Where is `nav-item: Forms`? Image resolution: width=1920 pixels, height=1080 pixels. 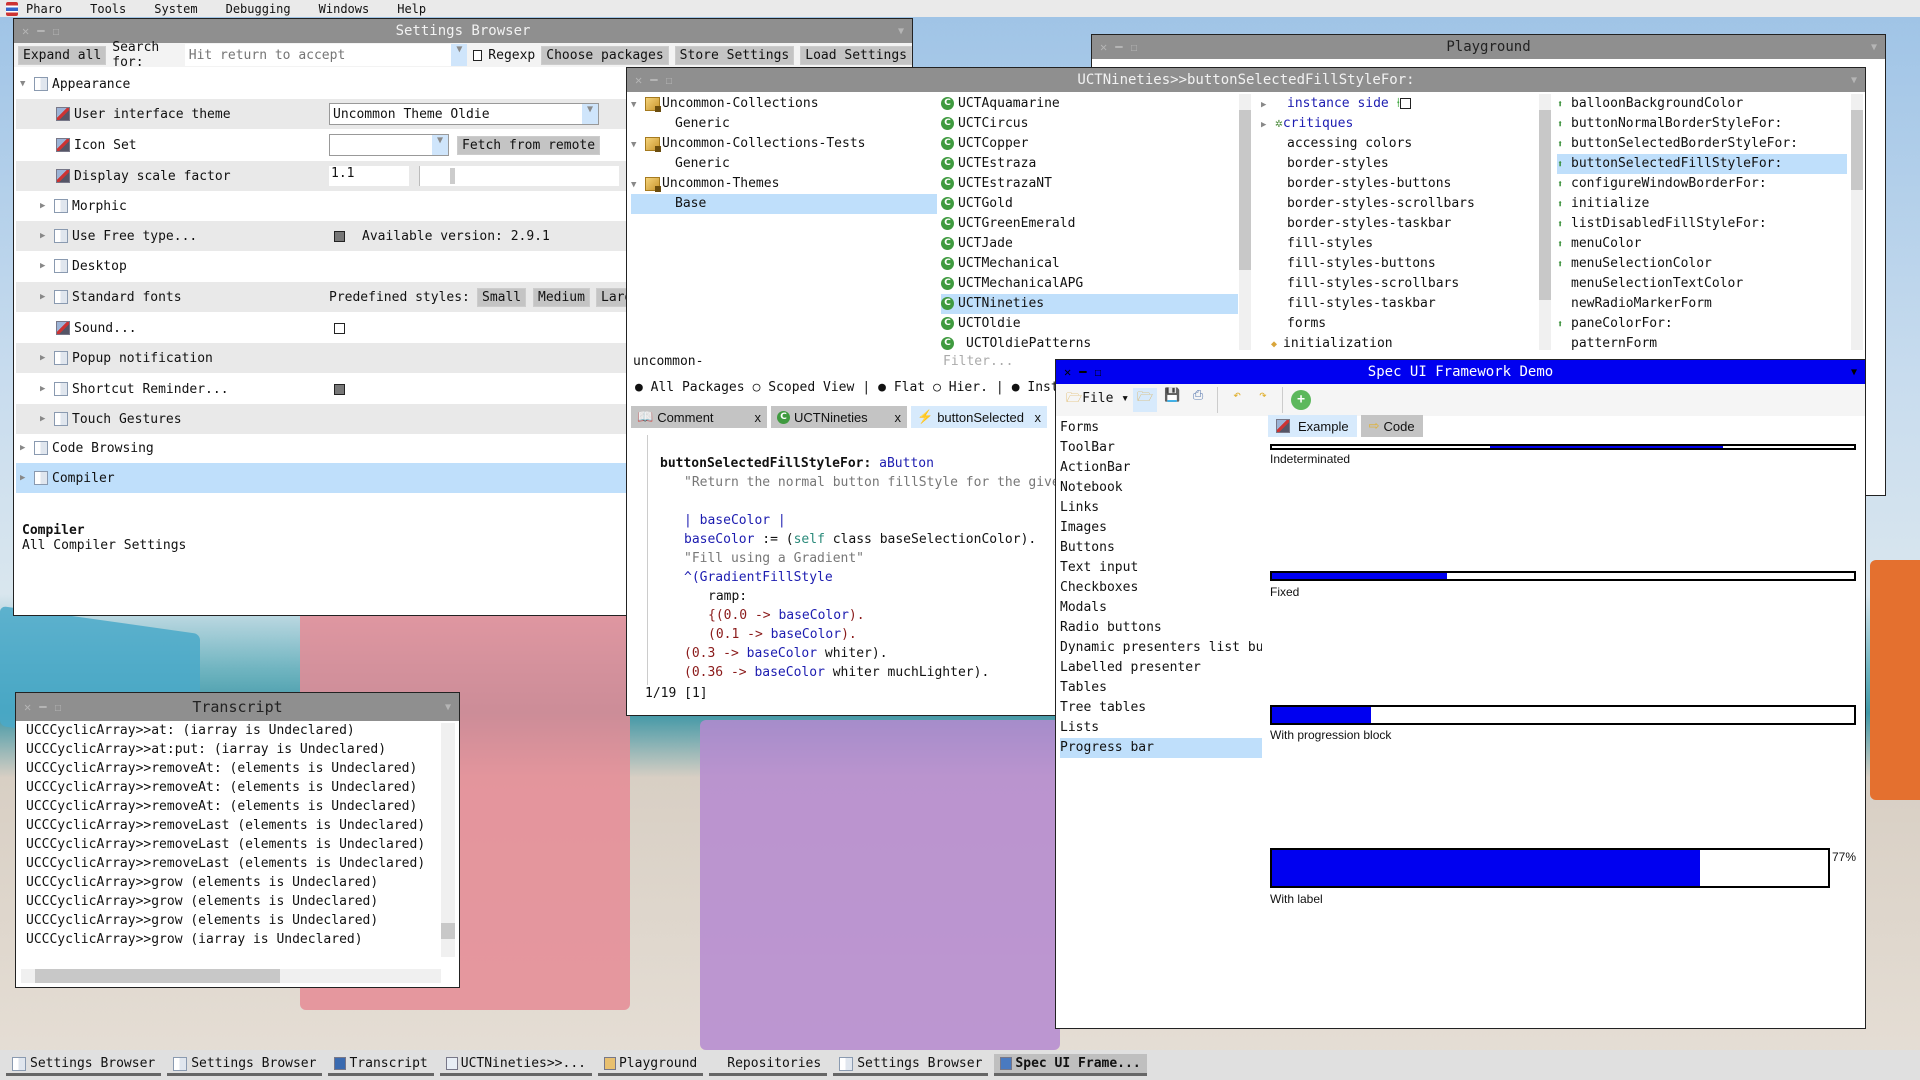 nav-item: Forms is located at coordinates (1161, 428).